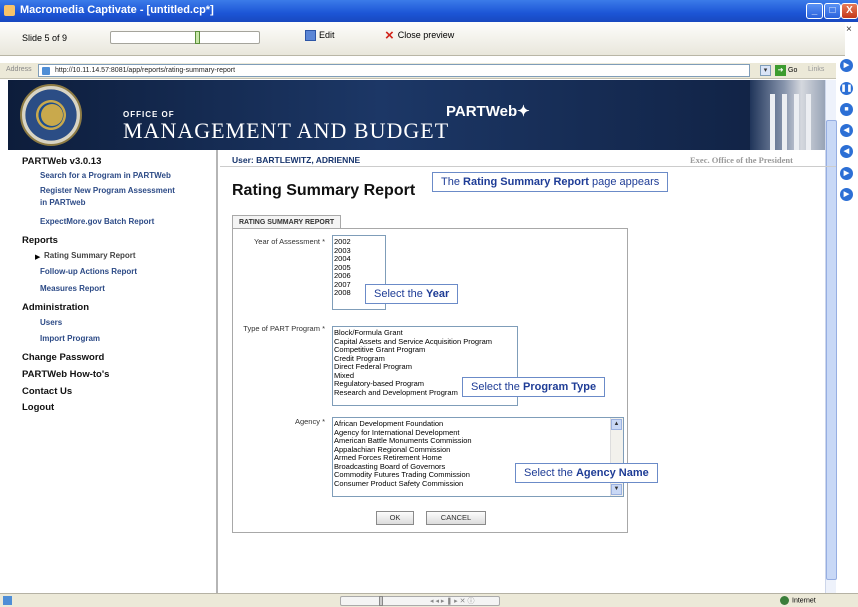 Image resolution: width=858 pixels, height=607 pixels. Describe the element at coordinates (45, 38) in the screenshot. I see `slide-counter: Slide 5 of 9` at that location.